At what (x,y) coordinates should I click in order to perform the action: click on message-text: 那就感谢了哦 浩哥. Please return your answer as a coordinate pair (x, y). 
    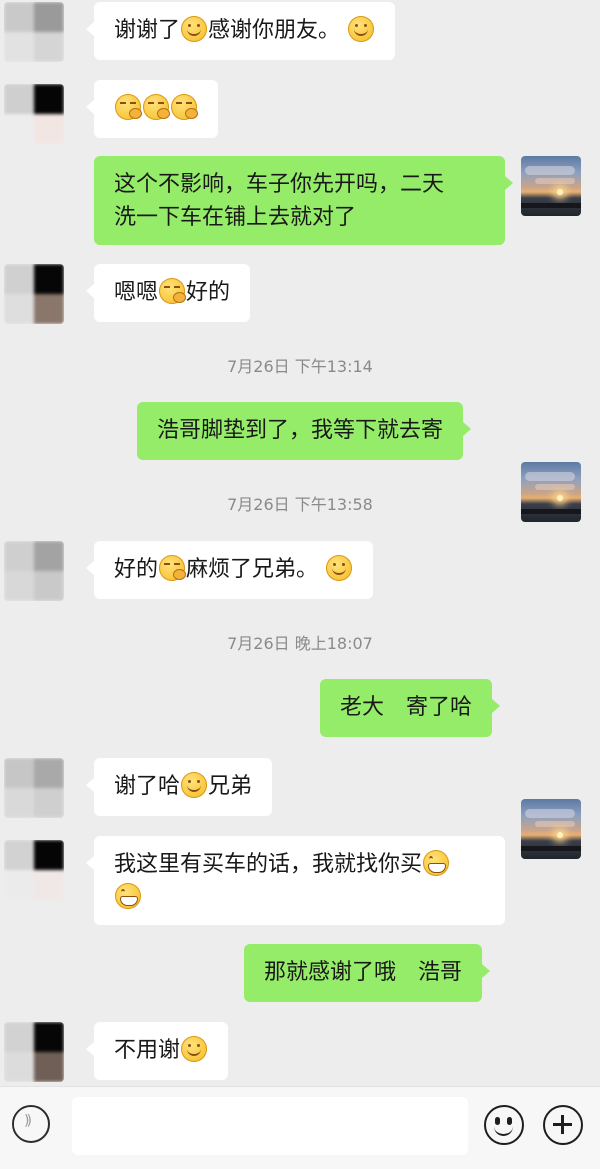
    Looking at the image, I should click on (363, 972).